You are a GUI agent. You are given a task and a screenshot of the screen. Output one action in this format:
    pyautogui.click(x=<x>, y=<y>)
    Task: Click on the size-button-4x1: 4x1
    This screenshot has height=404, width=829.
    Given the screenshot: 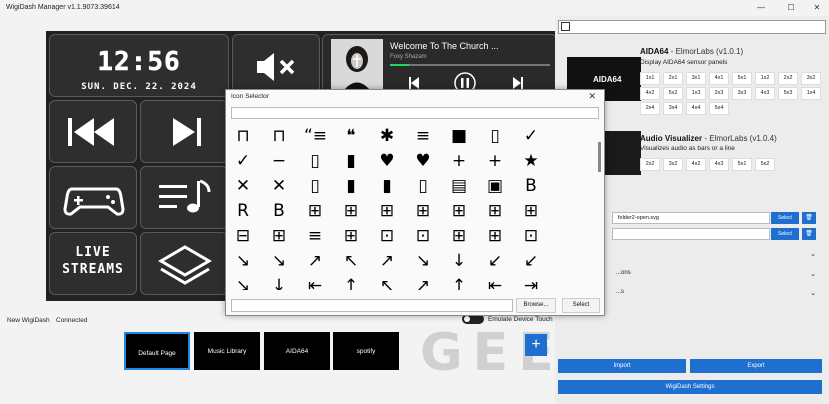 What is the action you would take?
    pyautogui.click(x=719, y=78)
    